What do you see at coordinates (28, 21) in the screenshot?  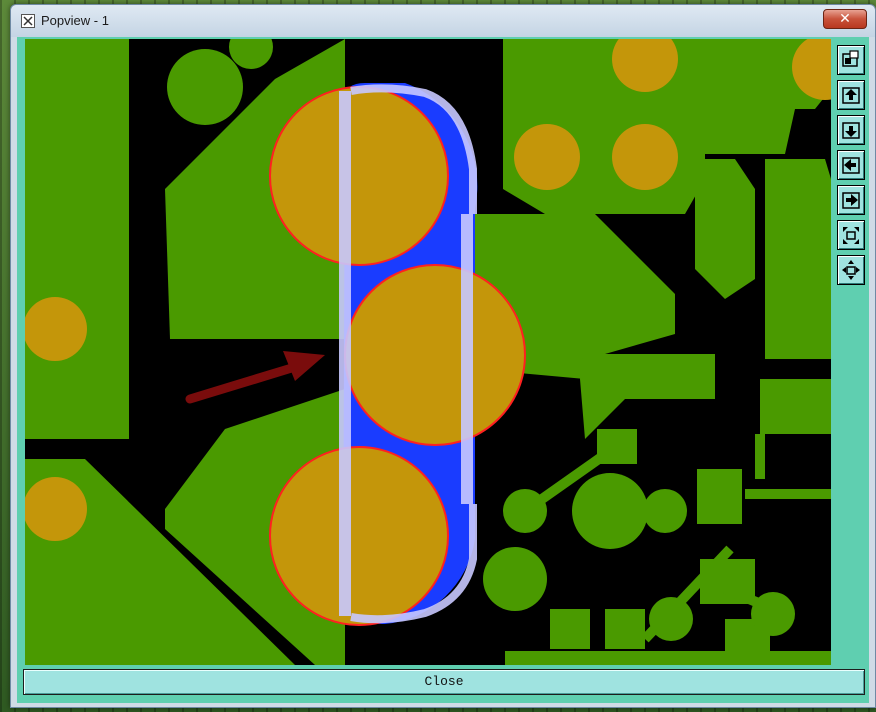 I see `app-icon` at bounding box center [28, 21].